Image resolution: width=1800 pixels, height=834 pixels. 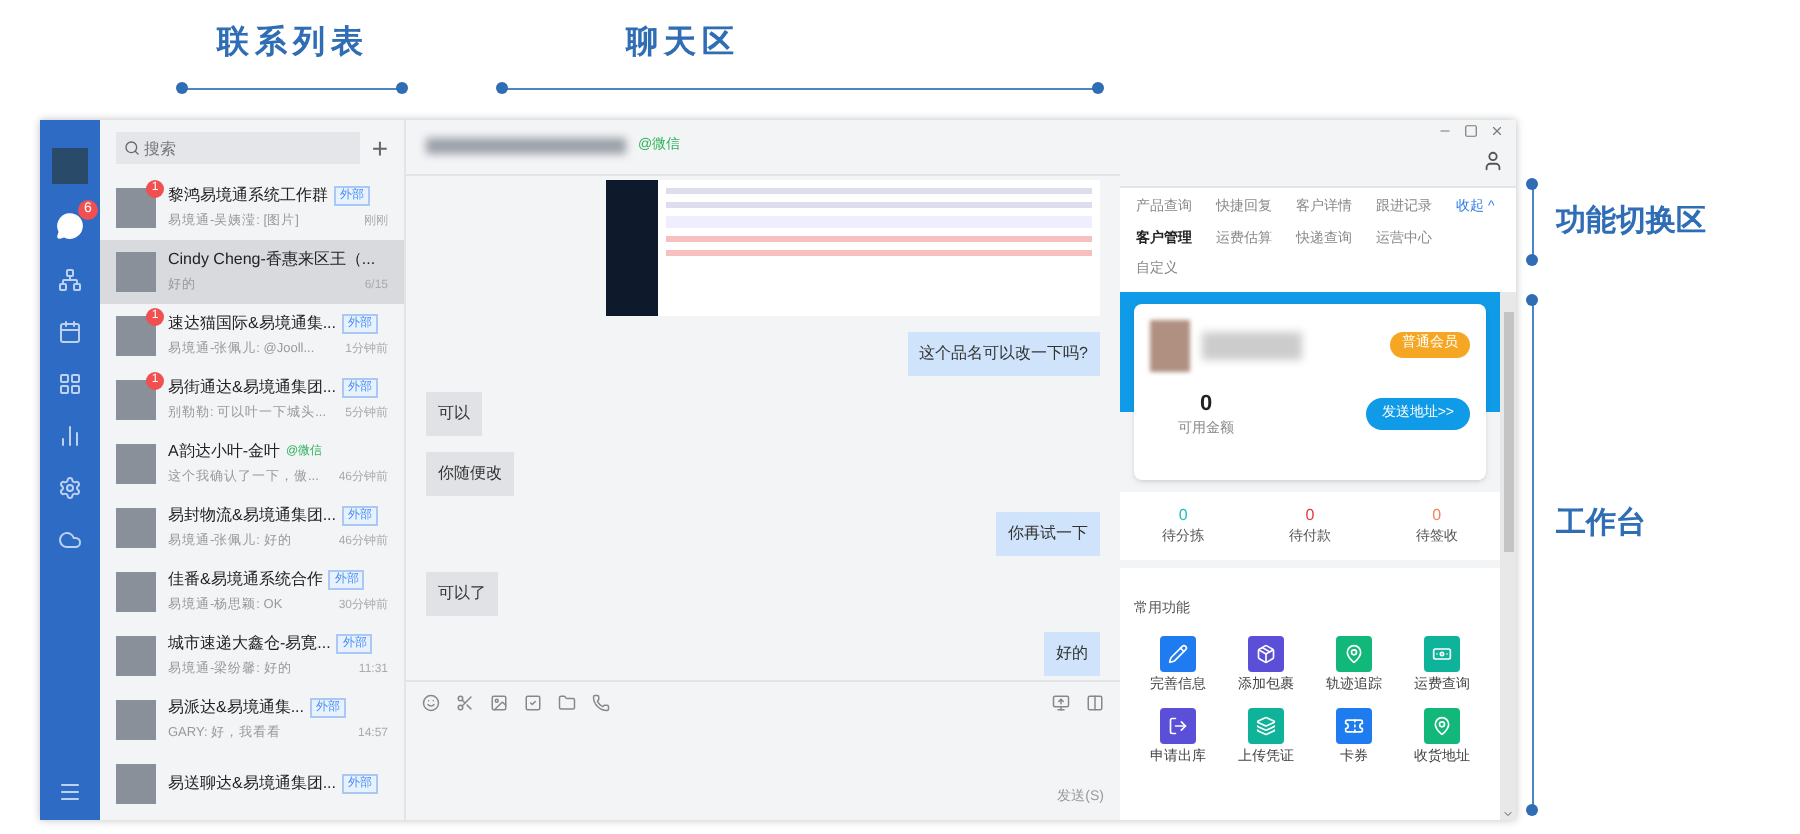 What do you see at coordinates (431, 702) in the screenshot?
I see `emoji-icon` at bounding box center [431, 702].